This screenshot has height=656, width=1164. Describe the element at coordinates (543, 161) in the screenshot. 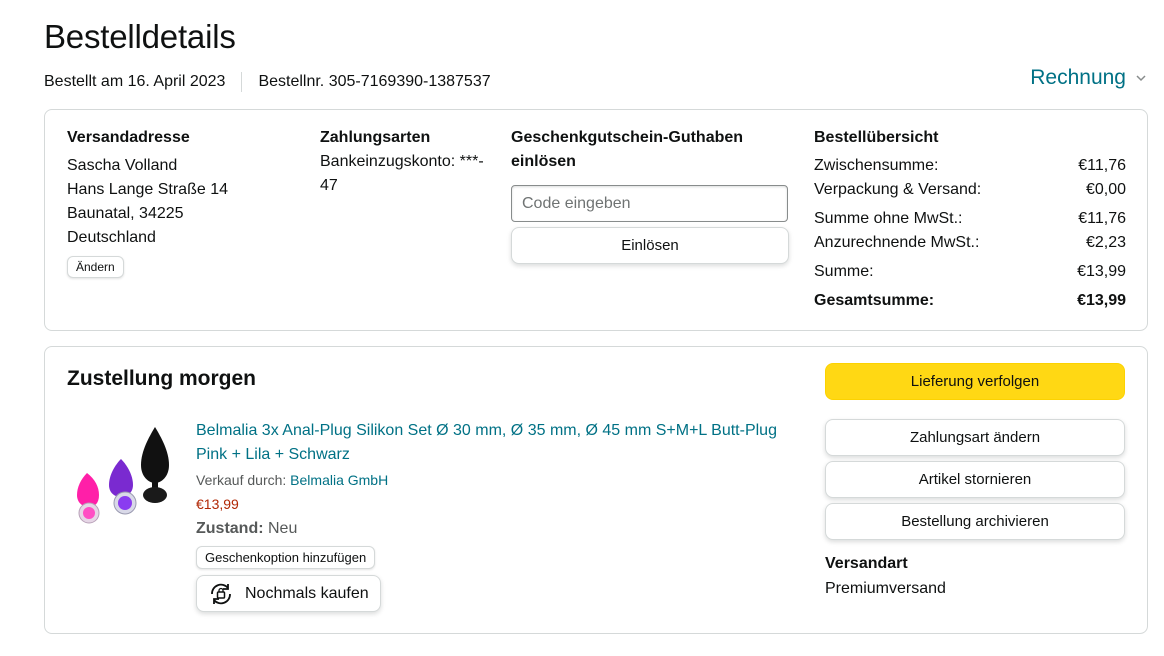

I see `gift-card-heading: einlösen` at that location.